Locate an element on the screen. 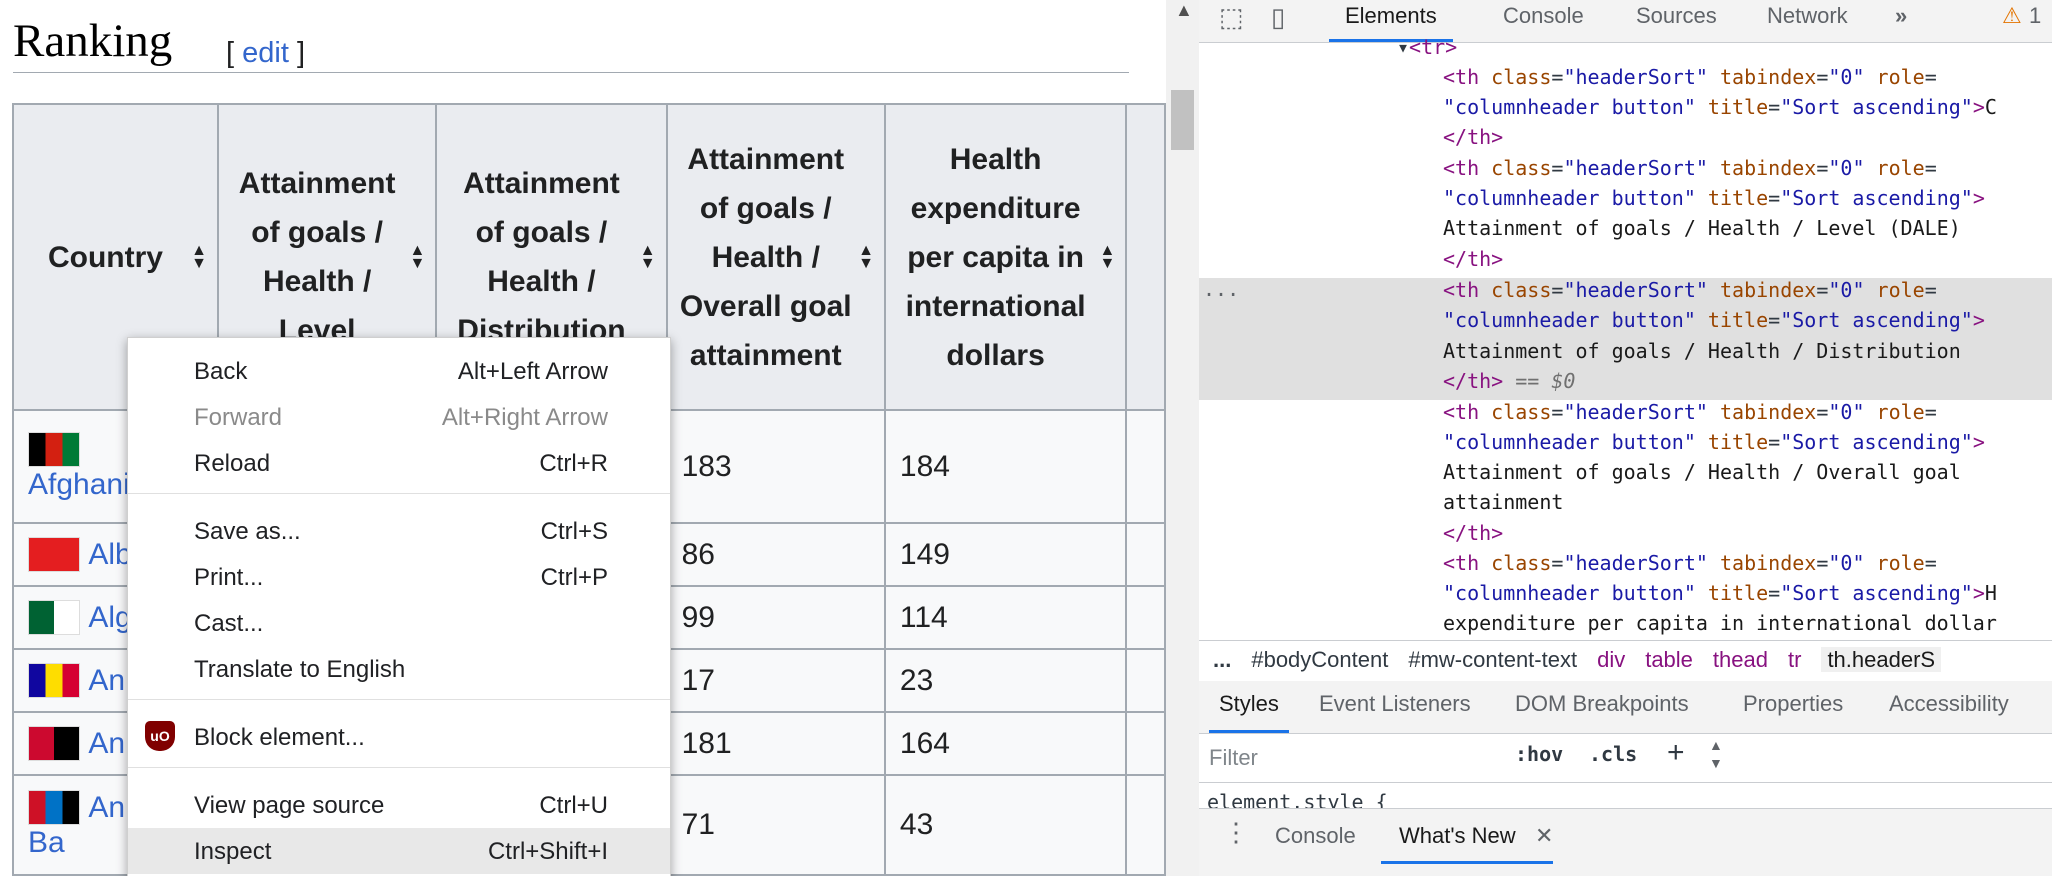 The width and height of the screenshot is (2052, 876). country-link: Alb is located at coordinates (109, 554).